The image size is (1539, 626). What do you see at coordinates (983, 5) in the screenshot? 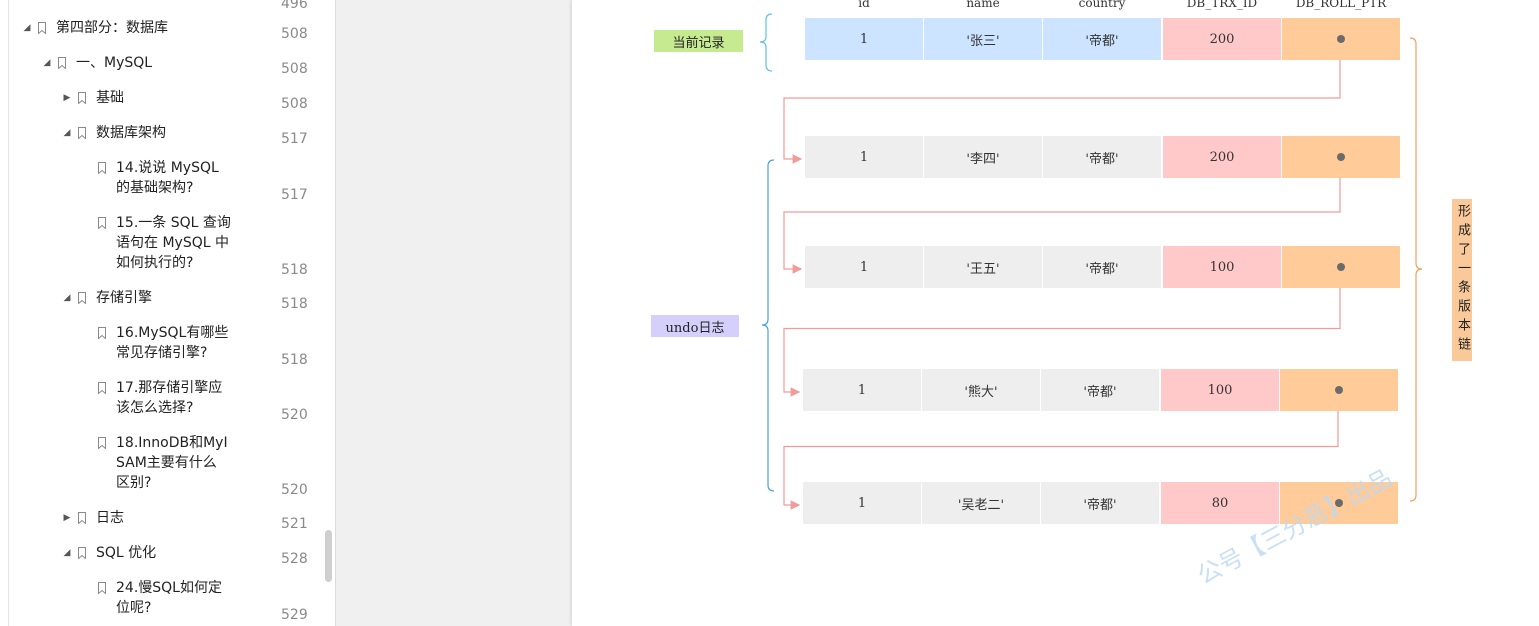
I see `column-header: name` at bounding box center [983, 5].